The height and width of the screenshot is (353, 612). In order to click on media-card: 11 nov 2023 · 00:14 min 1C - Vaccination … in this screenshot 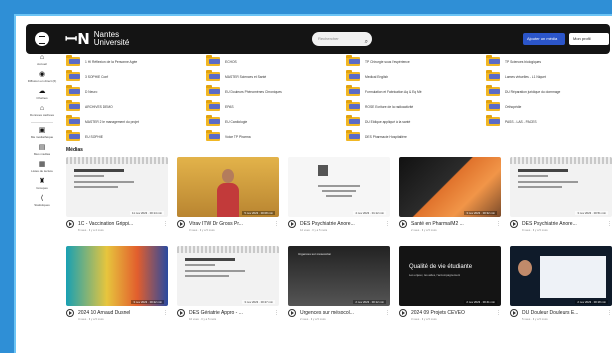, I will do `click(117, 194)`.